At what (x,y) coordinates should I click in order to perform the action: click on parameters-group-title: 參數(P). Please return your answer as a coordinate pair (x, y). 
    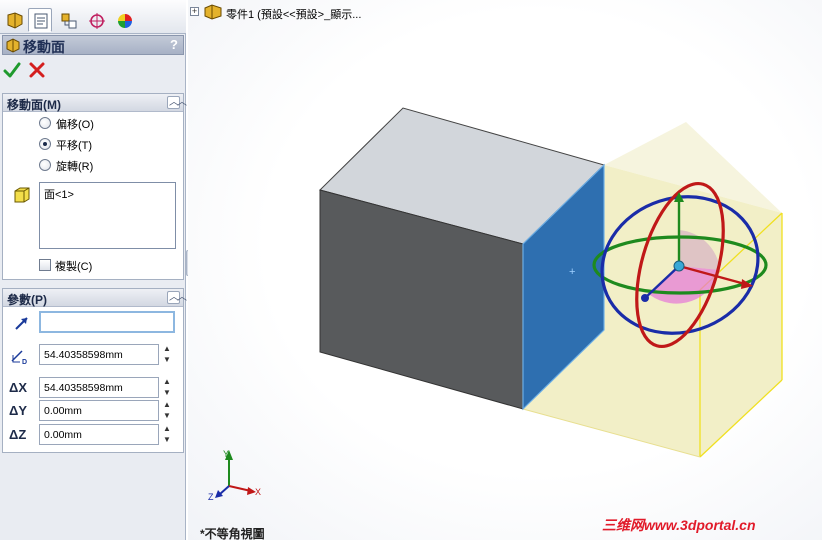
    Looking at the image, I should click on (27, 300).